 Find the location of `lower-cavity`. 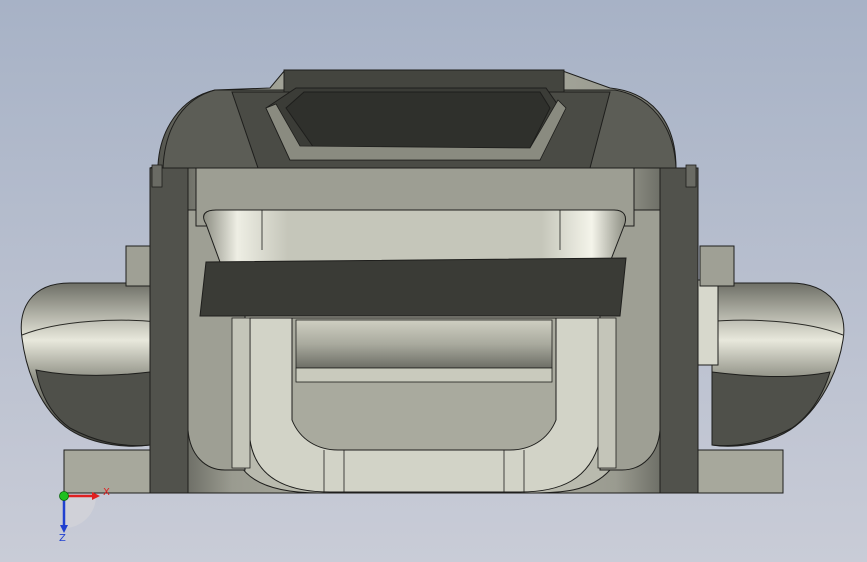

lower-cavity is located at coordinates (425, 401).